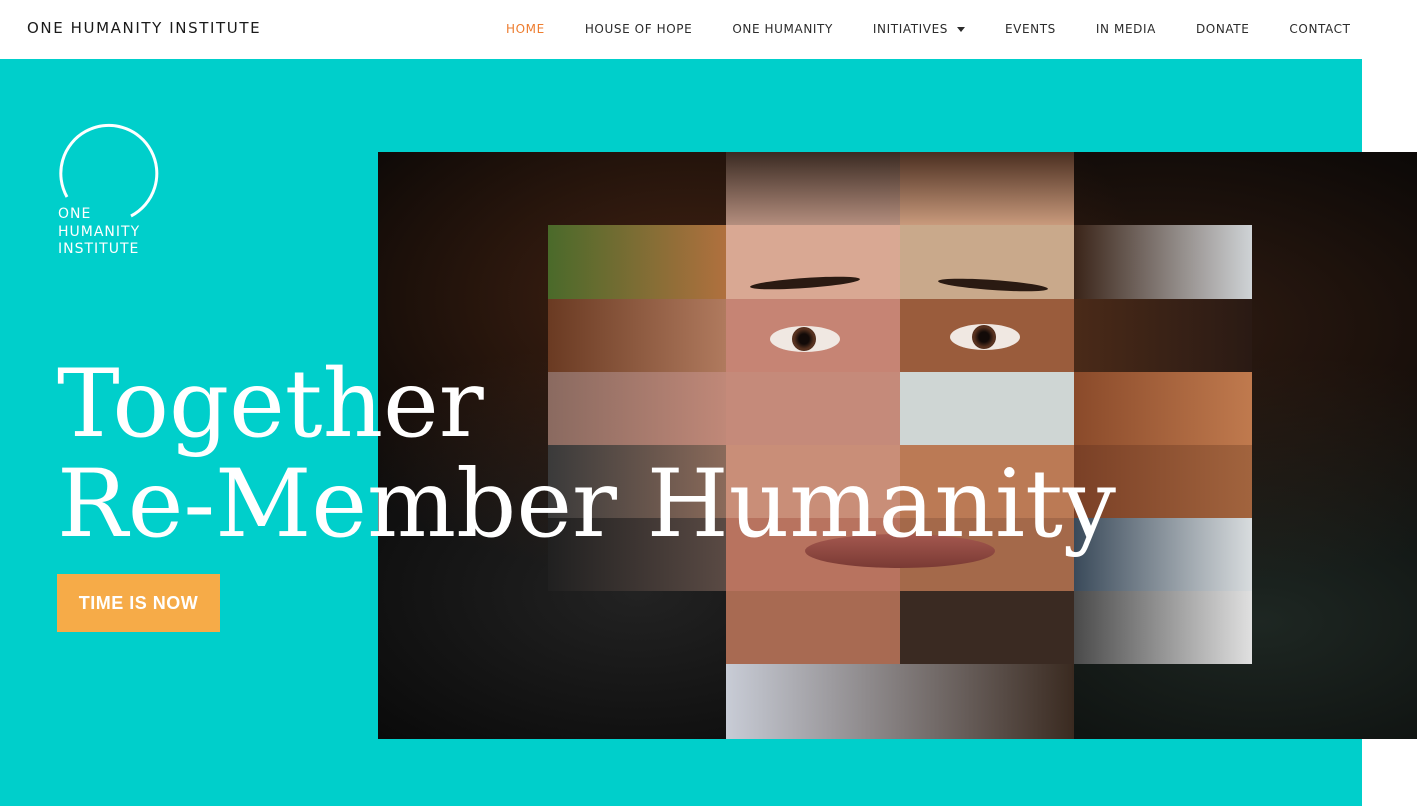  I want to click on nav-contact: CONTACT, so click(1319, 29).